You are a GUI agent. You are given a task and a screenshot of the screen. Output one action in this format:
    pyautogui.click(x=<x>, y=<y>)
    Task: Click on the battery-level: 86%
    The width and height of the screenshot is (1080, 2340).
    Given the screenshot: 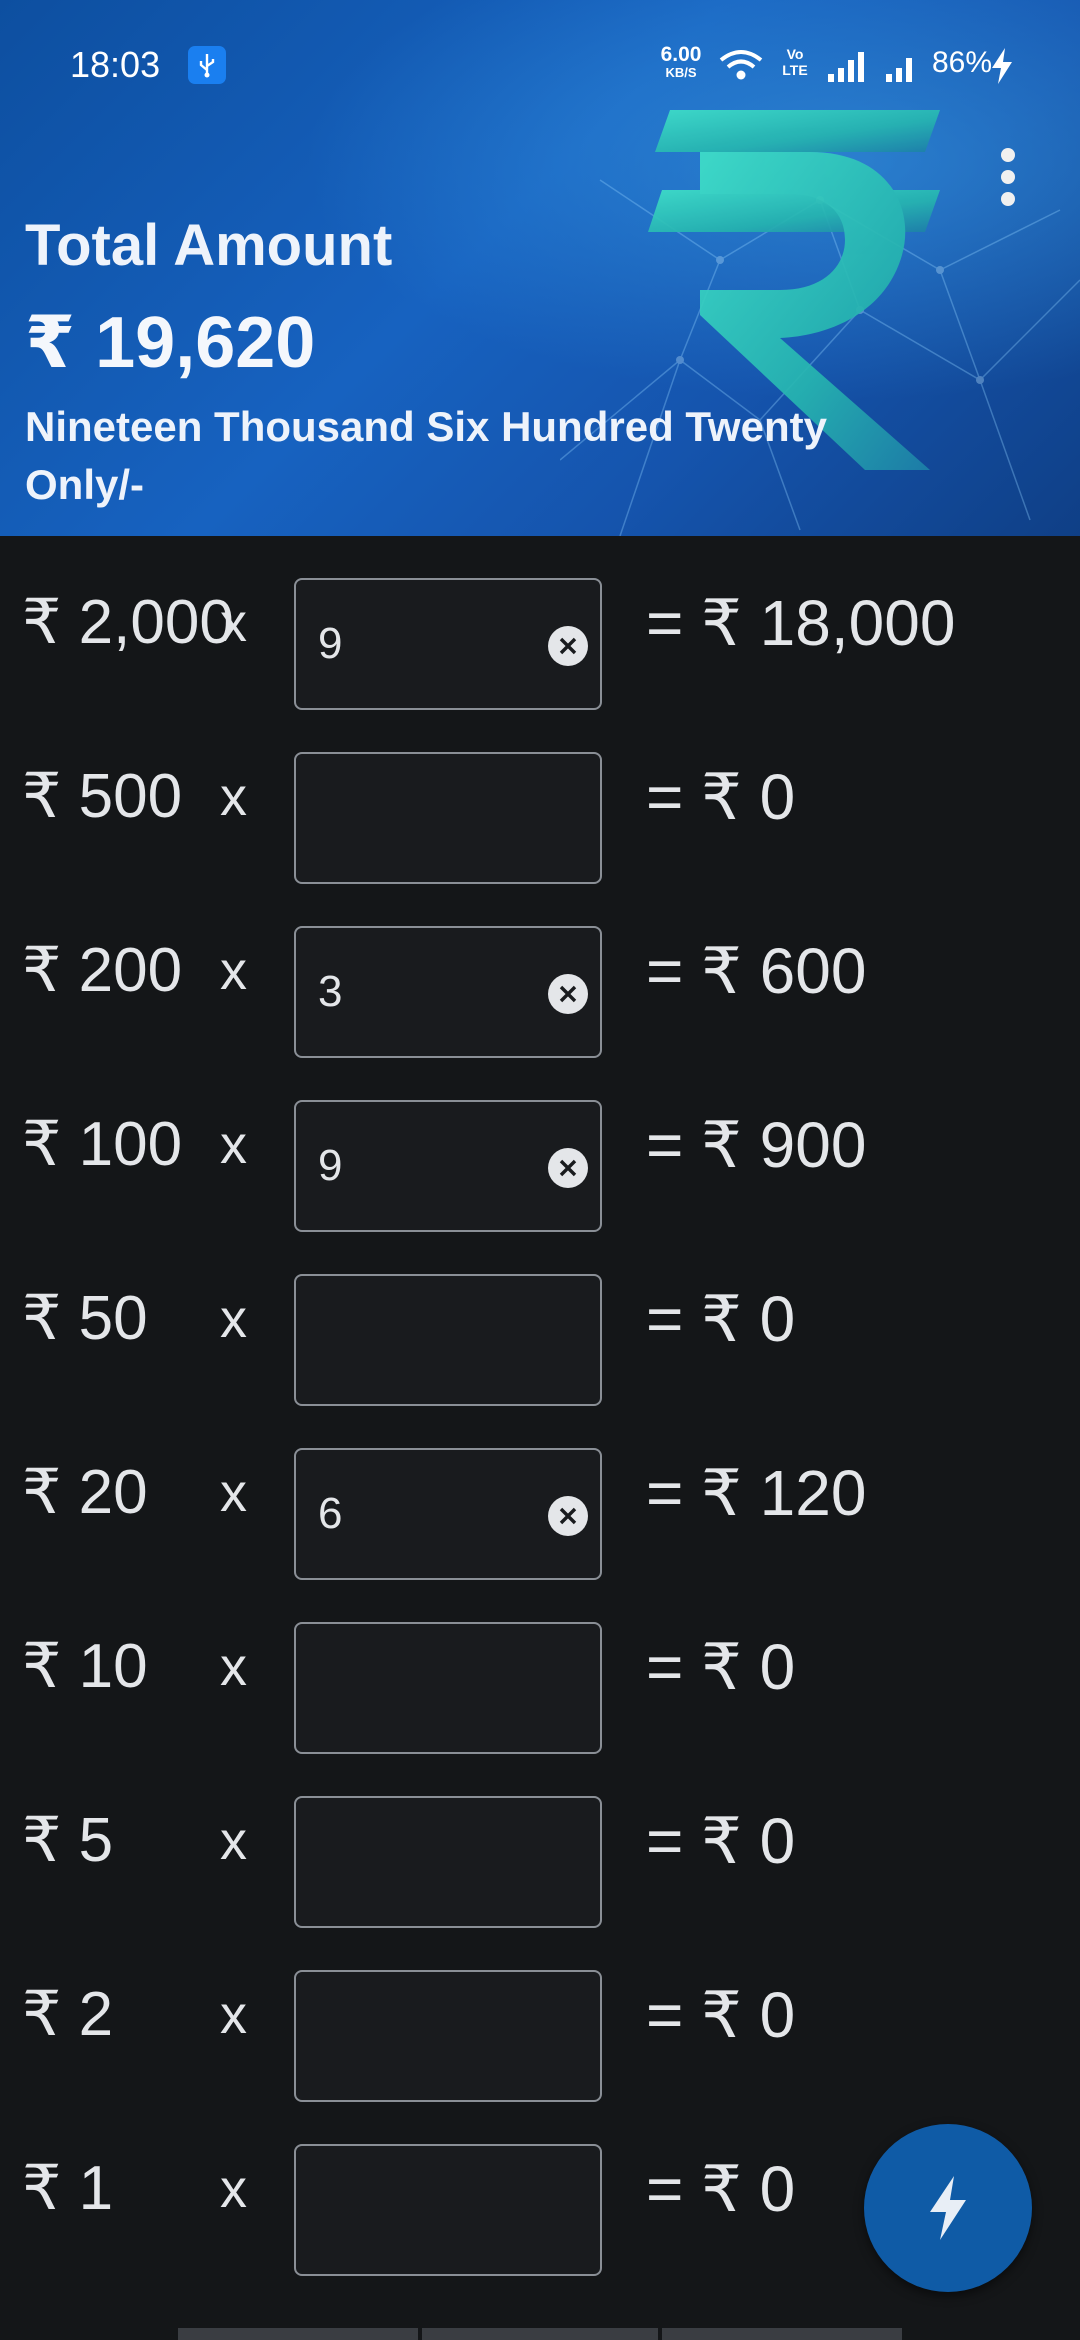 What is the action you would take?
    pyautogui.click(x=962, y=62)
    